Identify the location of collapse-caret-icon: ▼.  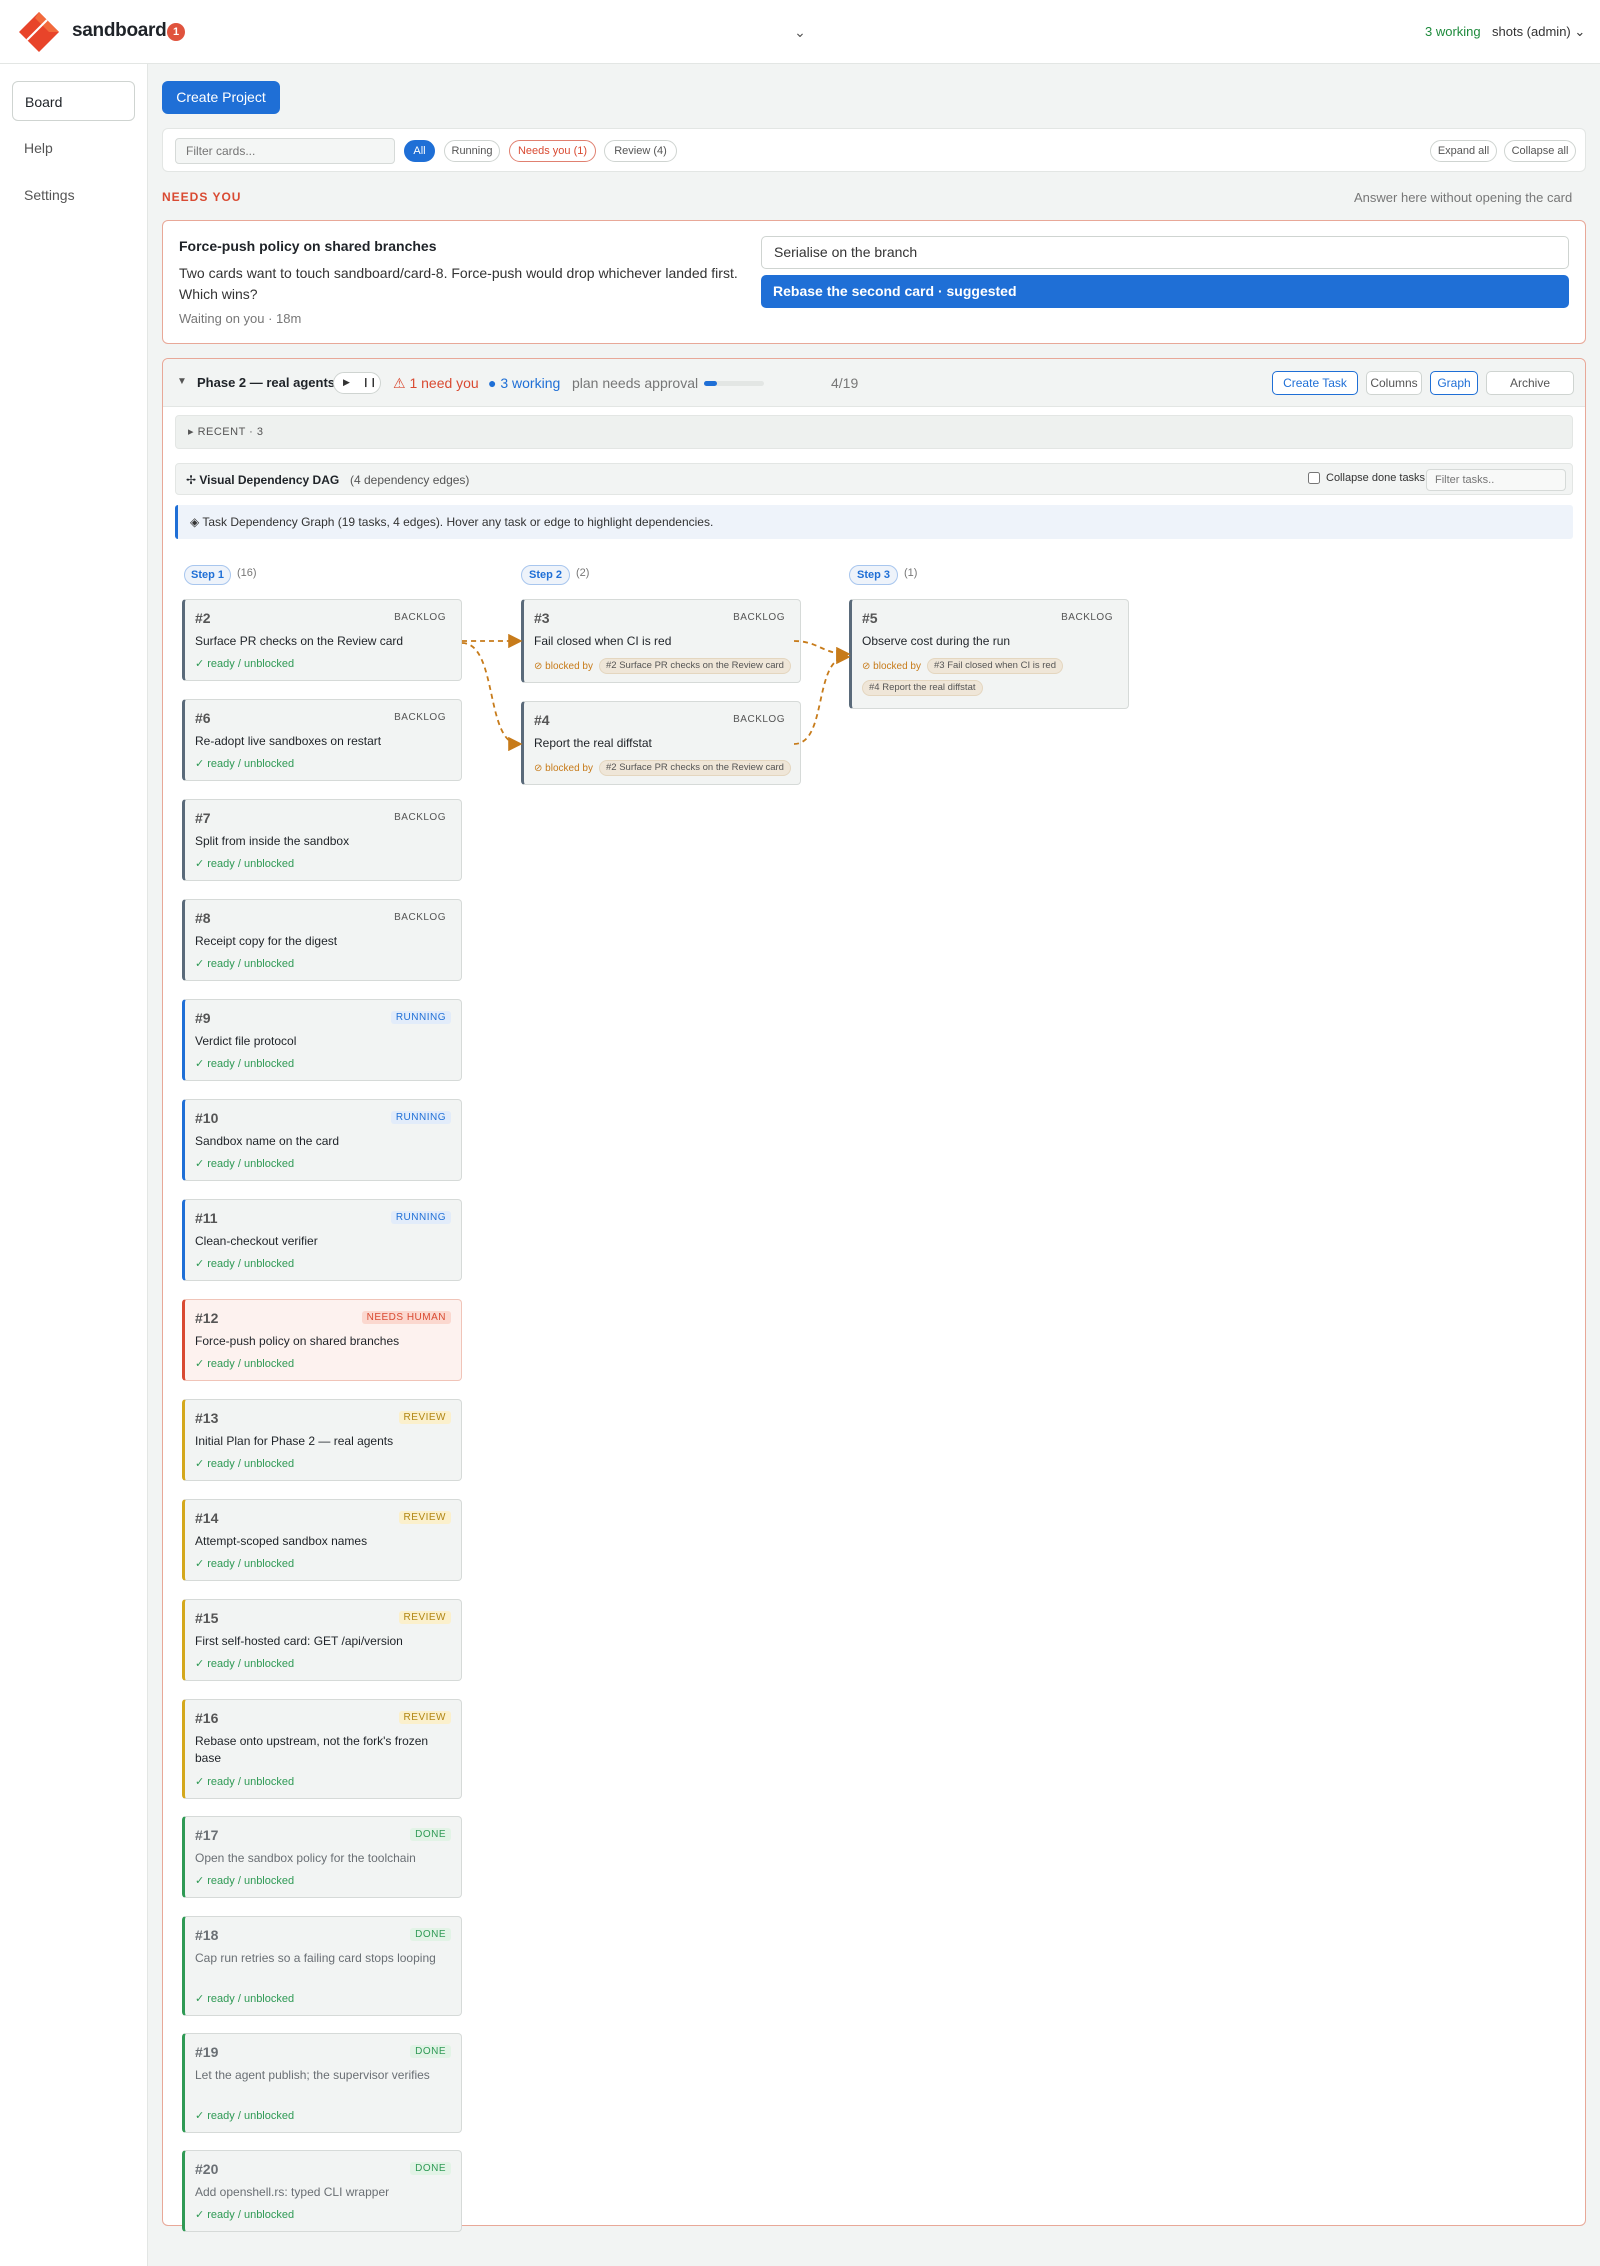
(182, 381).